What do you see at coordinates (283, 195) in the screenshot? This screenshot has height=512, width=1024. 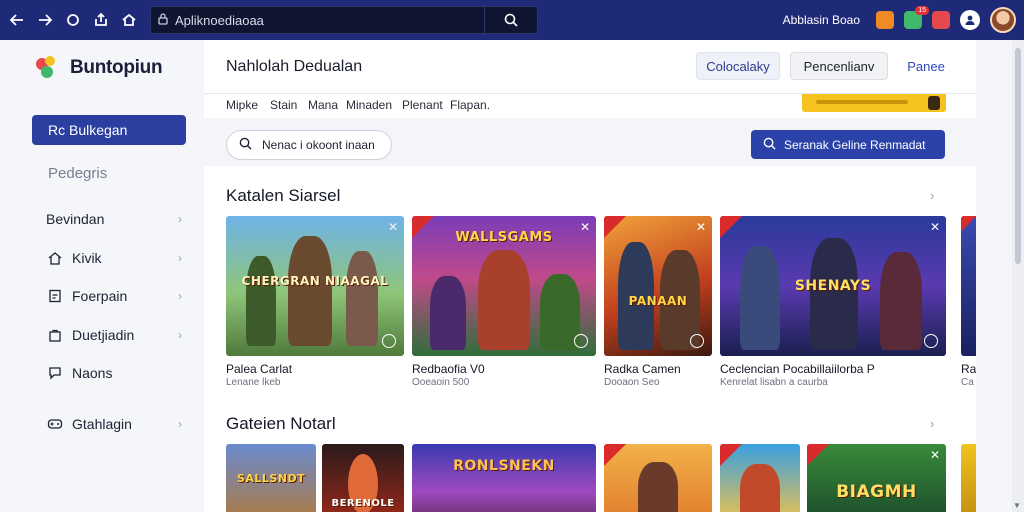 I see `section-title: Katalen Siarsel` at bounding box center [283, 195].